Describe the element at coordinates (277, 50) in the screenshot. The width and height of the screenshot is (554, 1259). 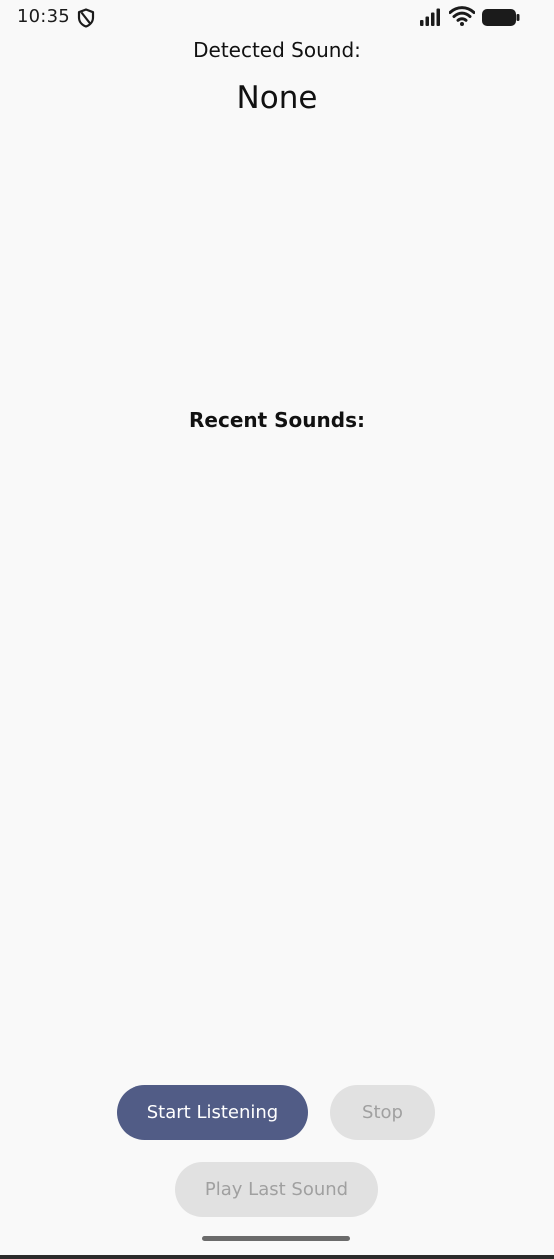
I see `detected-sound-label: Detected Sound:` at that location.